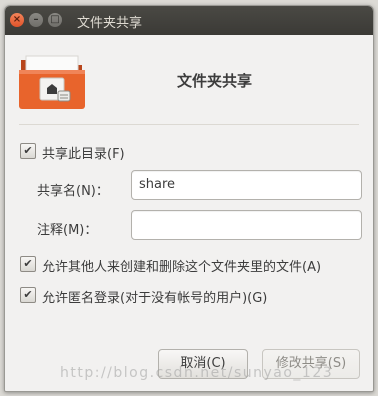  I want to click on dialog-heading: 文件夹共享, so click(215, 81).